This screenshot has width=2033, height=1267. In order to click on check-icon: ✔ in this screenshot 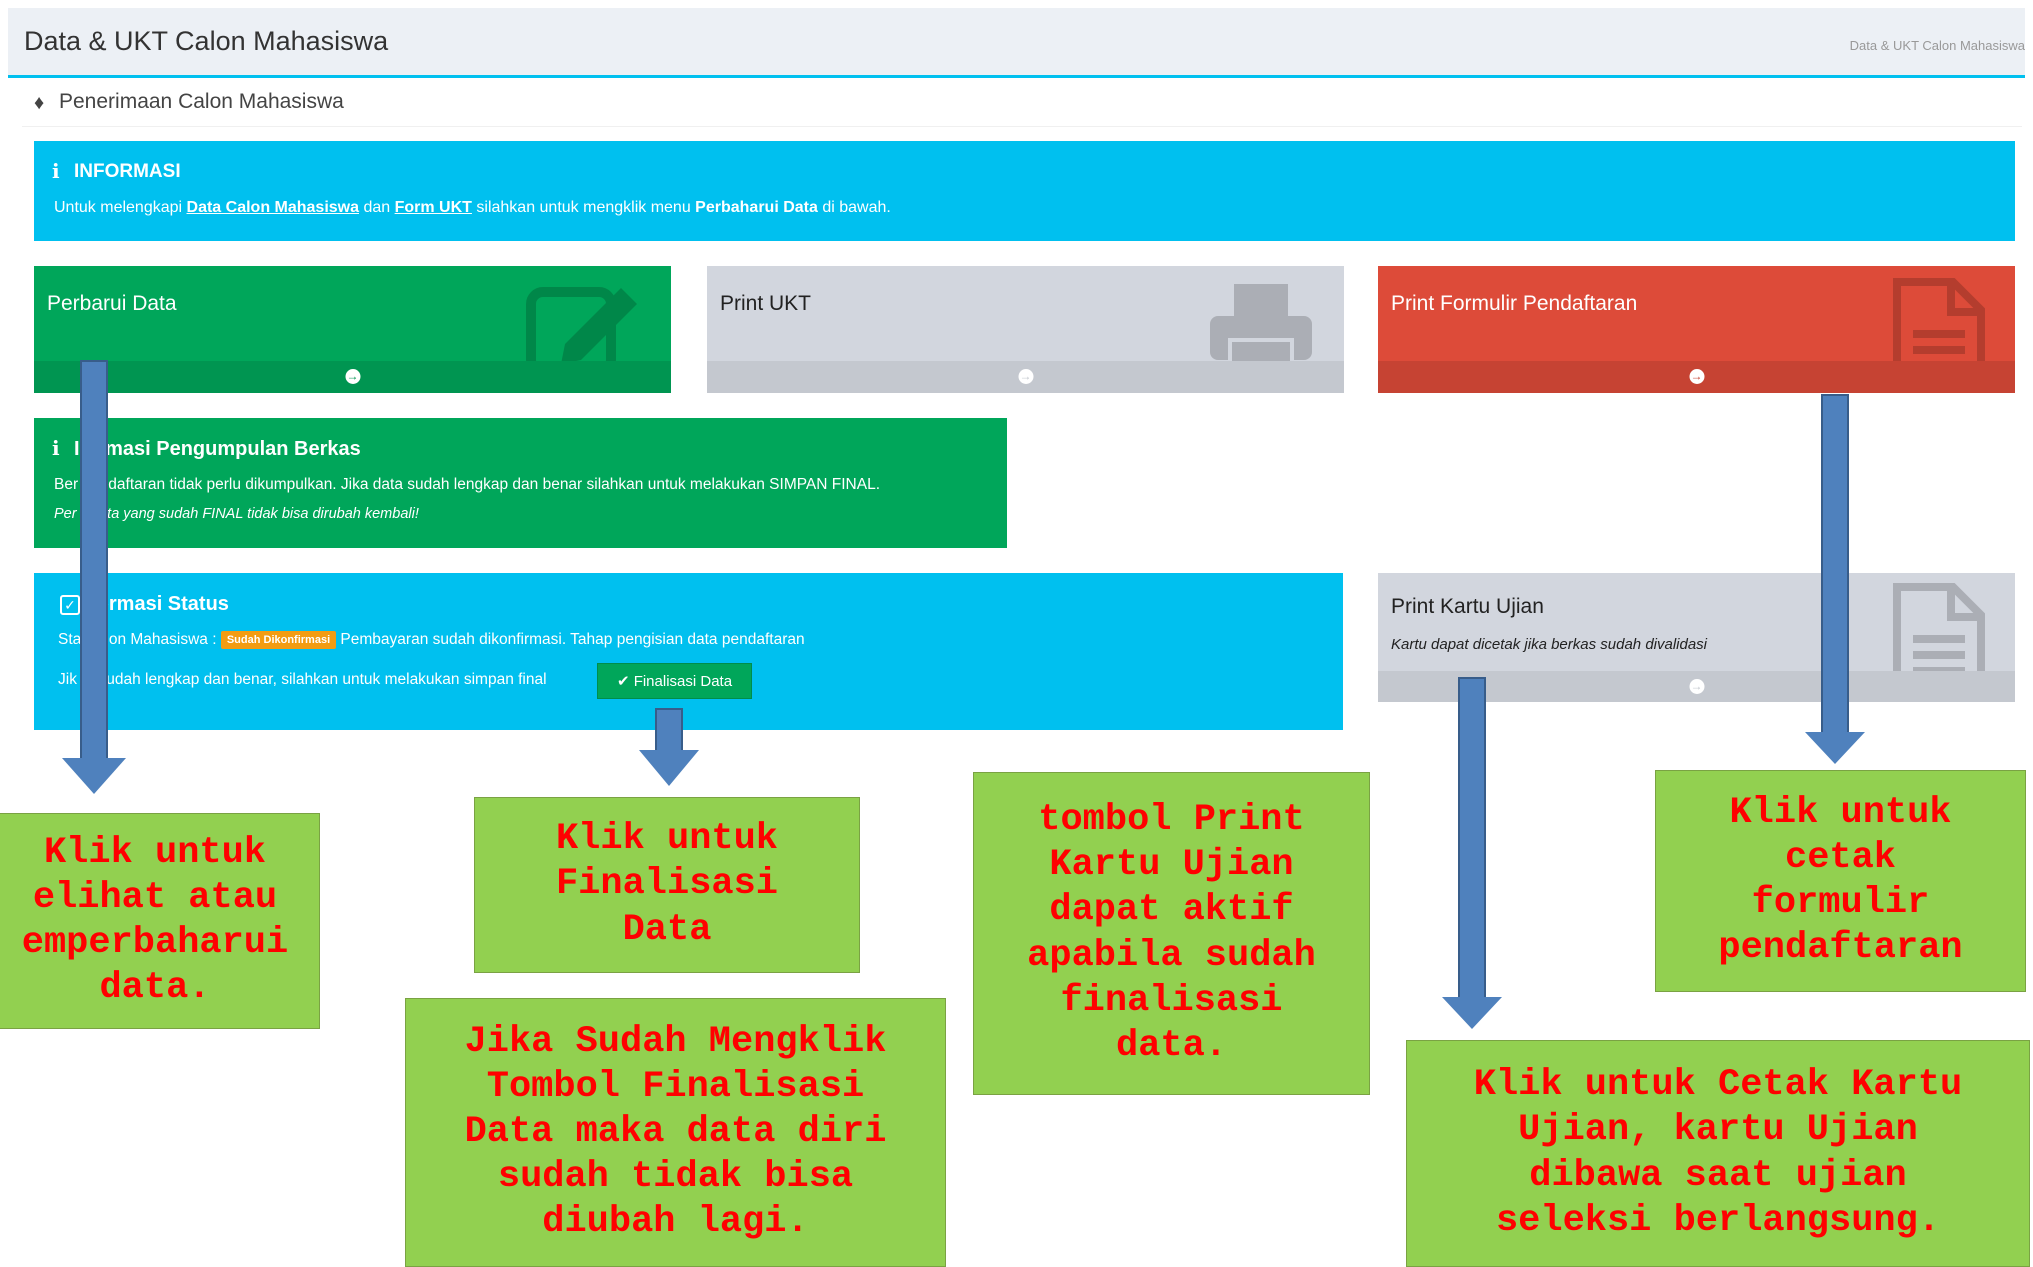, I will do `click(625, 681)`.